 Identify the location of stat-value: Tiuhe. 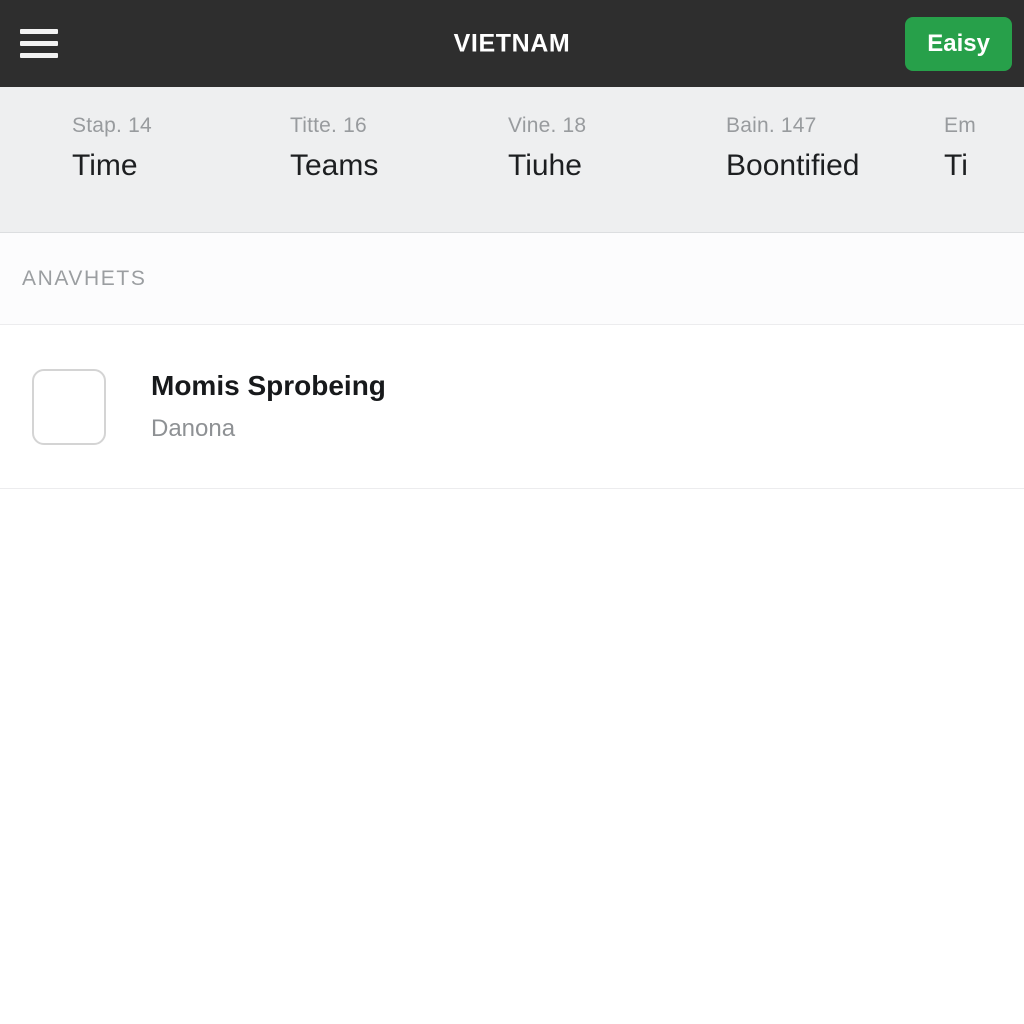
(545, 166).